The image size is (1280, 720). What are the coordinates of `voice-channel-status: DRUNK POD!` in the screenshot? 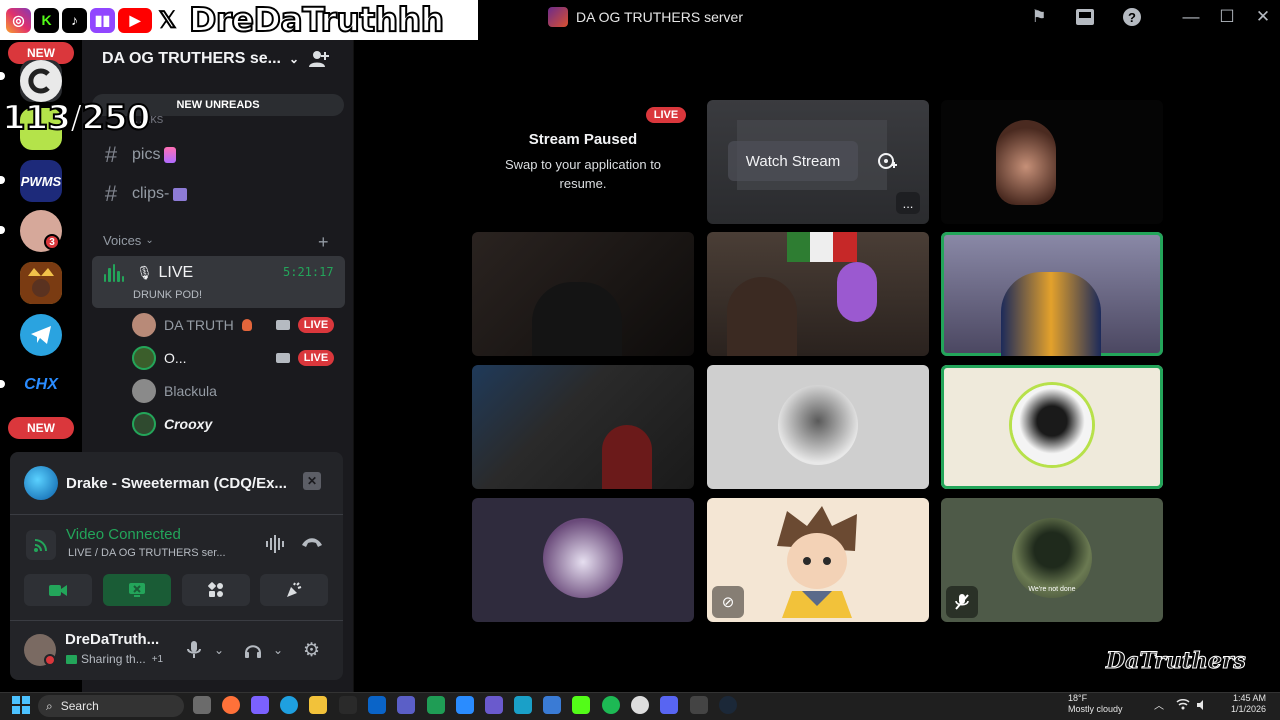 It's located at (168, 295).